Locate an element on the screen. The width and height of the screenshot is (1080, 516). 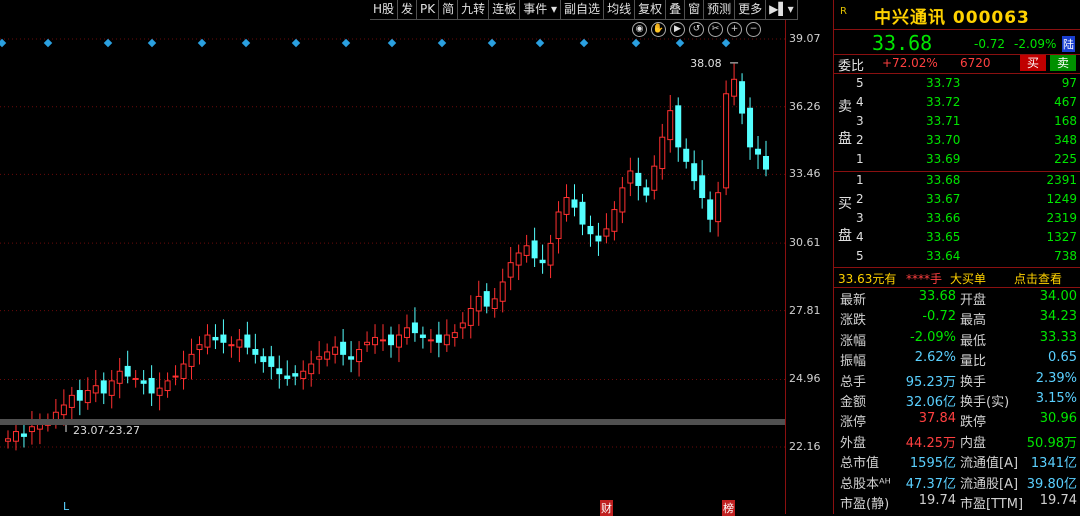
toolbar-button-9: 复权 is located at coordinates (651, 10).